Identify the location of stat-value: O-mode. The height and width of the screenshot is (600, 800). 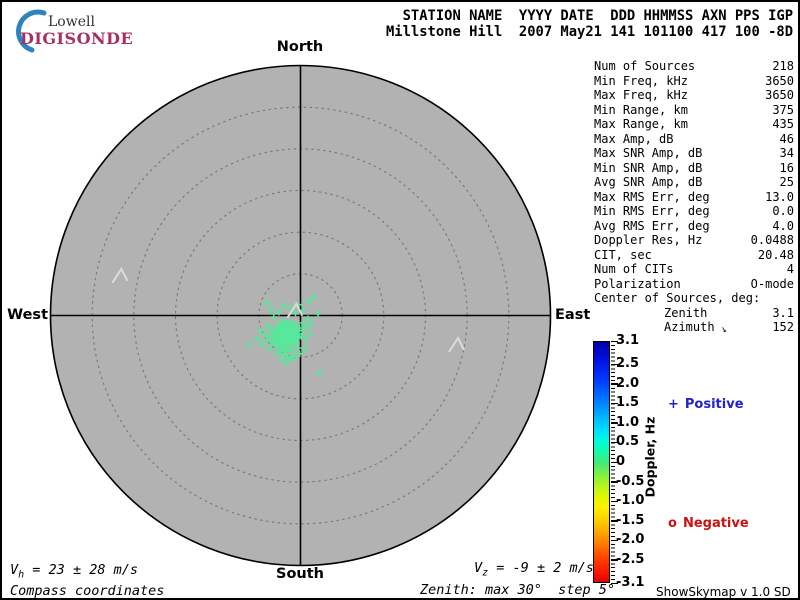
(772, 283).